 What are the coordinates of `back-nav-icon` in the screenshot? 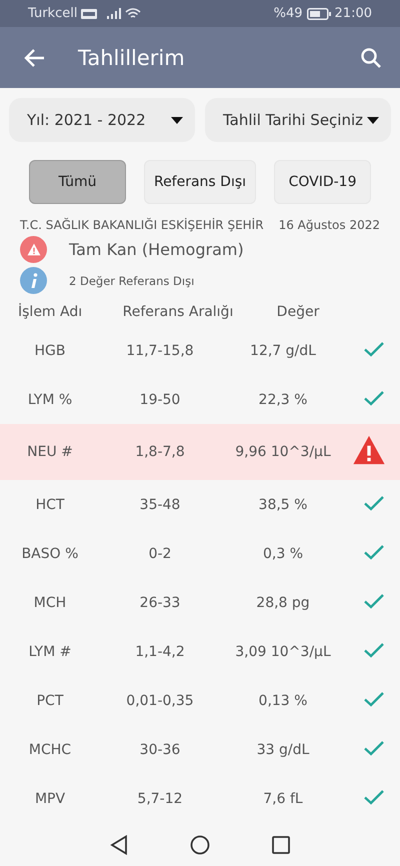 It's located at (119, 845).